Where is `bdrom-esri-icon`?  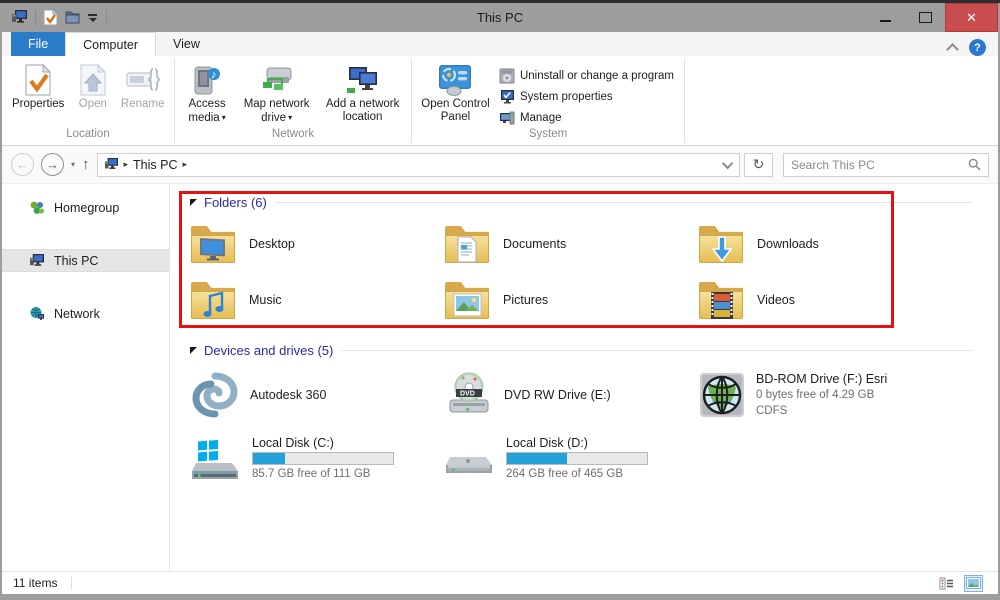
bdrom-esri-icon is located at coordinates (722, 395).